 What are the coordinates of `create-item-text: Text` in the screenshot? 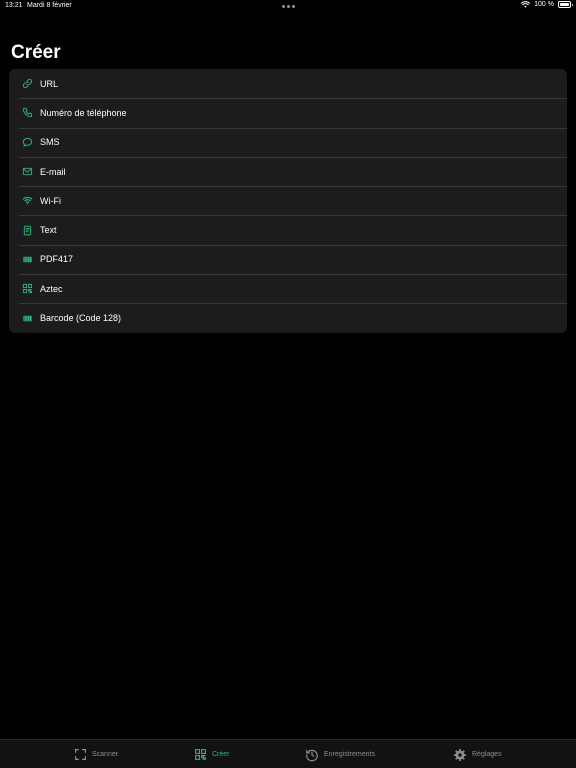 It's located at (288, 229).